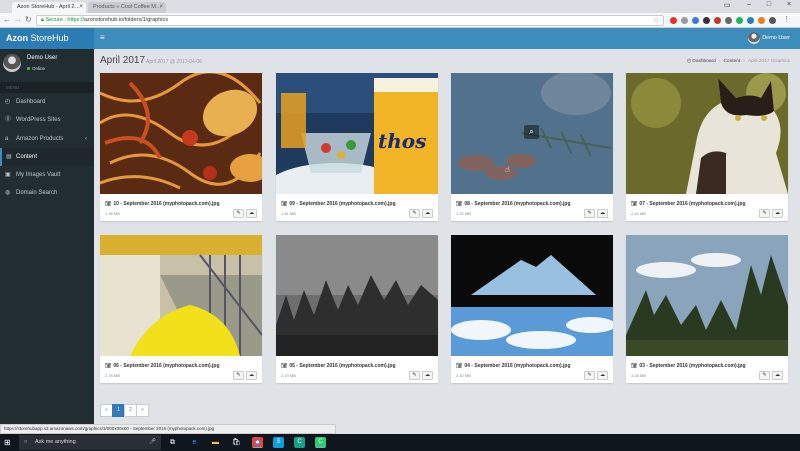 This screenshot has height=451, width=800. Describe the element at coordinates (174, 62) in the screenshot. I see `page-subtitle: April 2017 @ 2017-04-06` at that location.